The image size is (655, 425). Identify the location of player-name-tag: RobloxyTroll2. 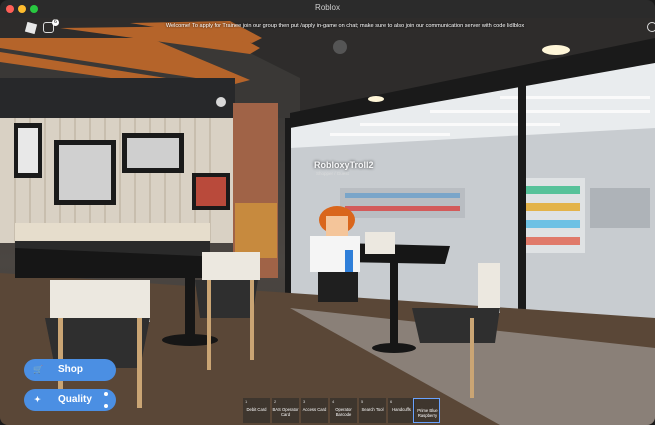
(344, 165).